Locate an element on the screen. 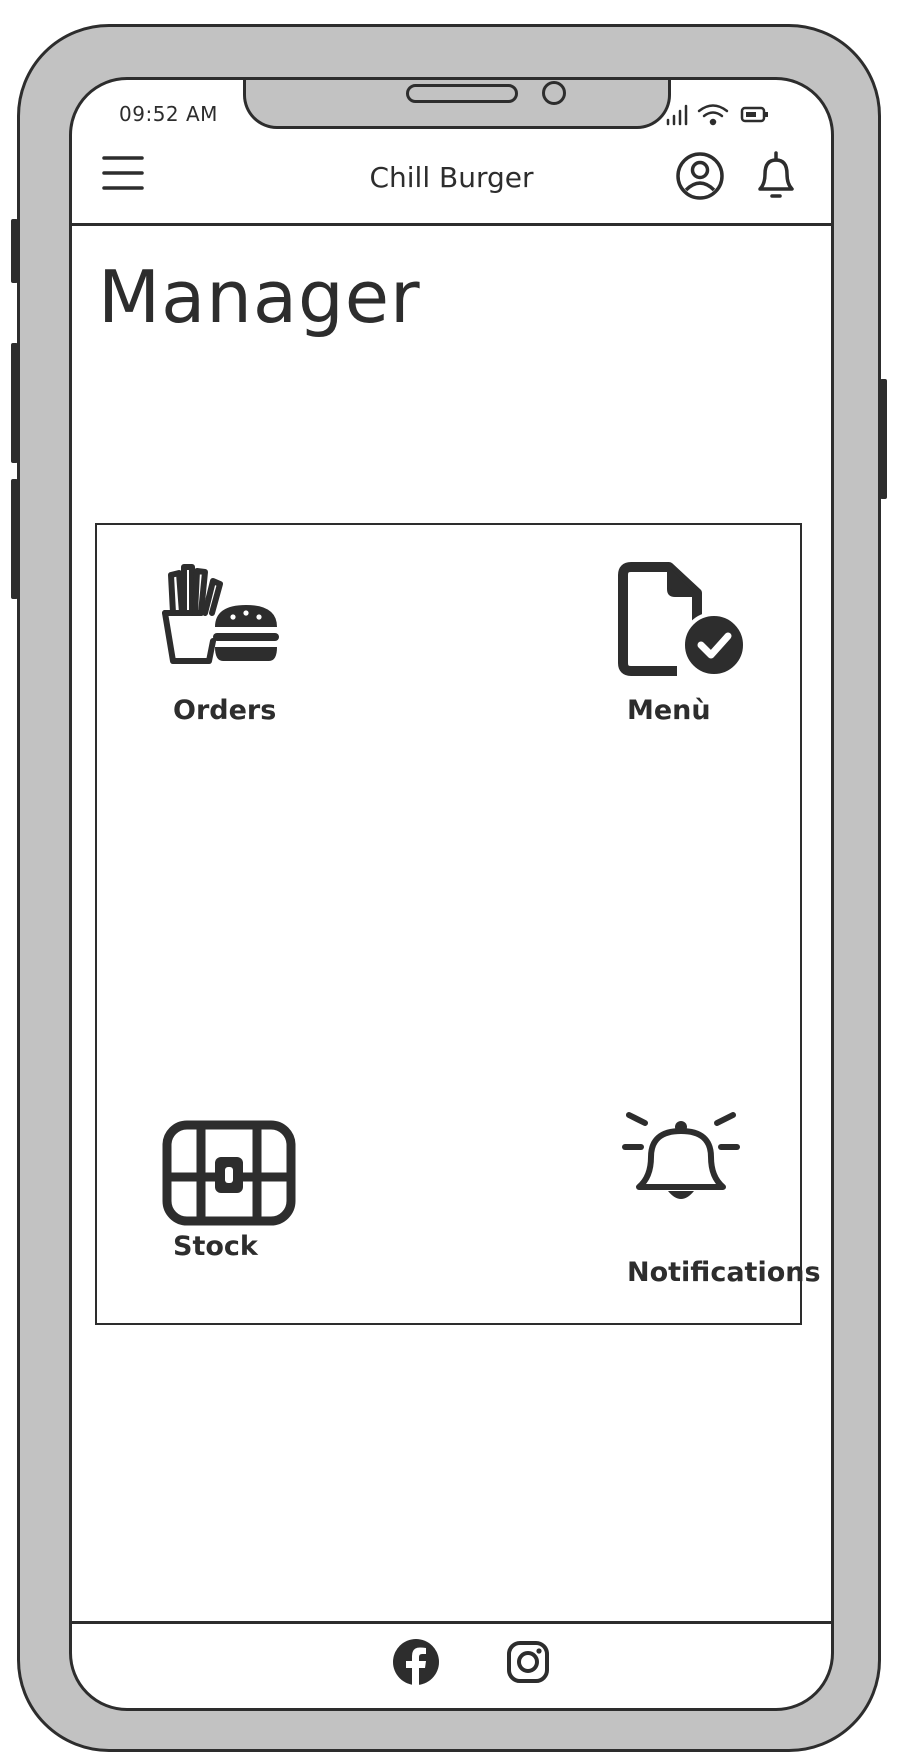 The width and height of the screenshot is (898, 1759). phone-power-button is located at coordinates (883, 439).